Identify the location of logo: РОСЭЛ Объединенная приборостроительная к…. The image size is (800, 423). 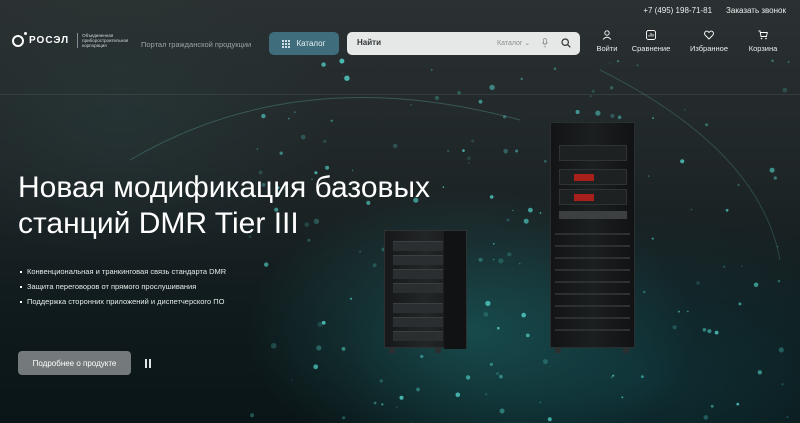
(70, 39).